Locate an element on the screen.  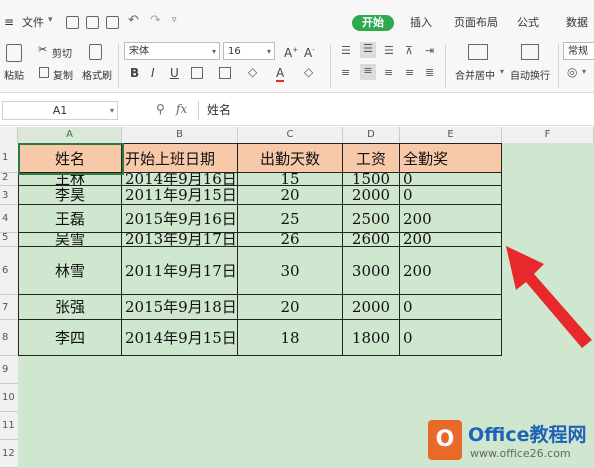
copy-button: 复制 is located at coordinates (63, 74).